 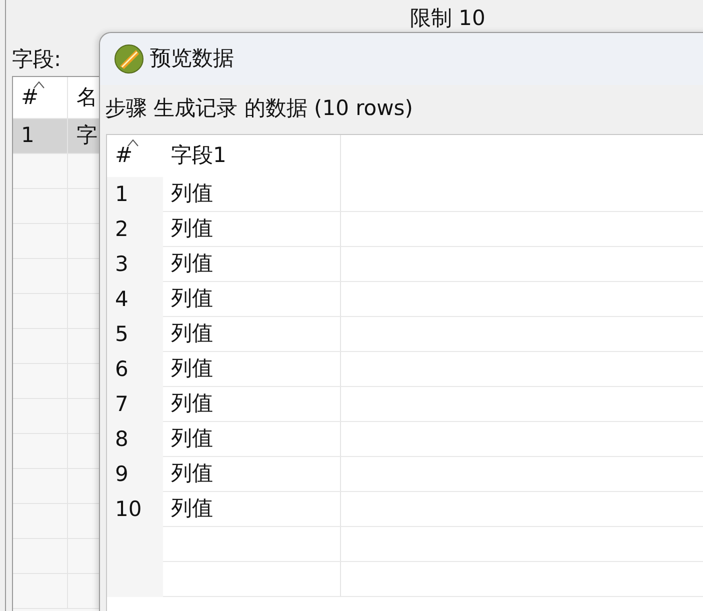 I want to click on limit-label: 限制 10, so click(x=448, y=18).